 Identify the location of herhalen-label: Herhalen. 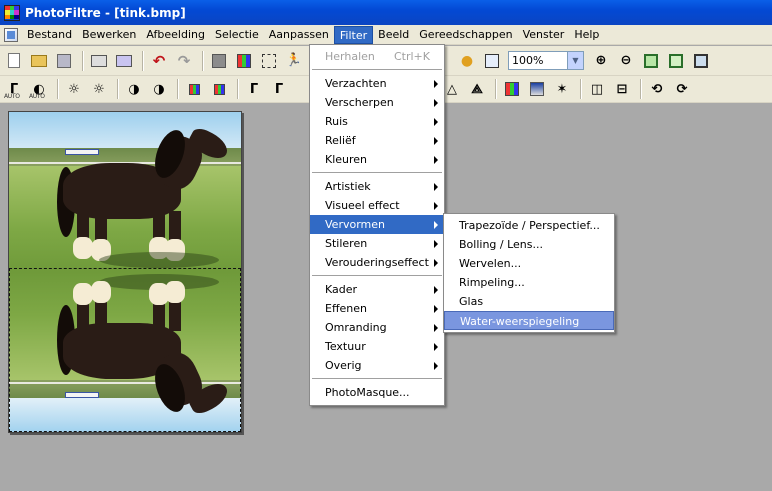
(350, 56).